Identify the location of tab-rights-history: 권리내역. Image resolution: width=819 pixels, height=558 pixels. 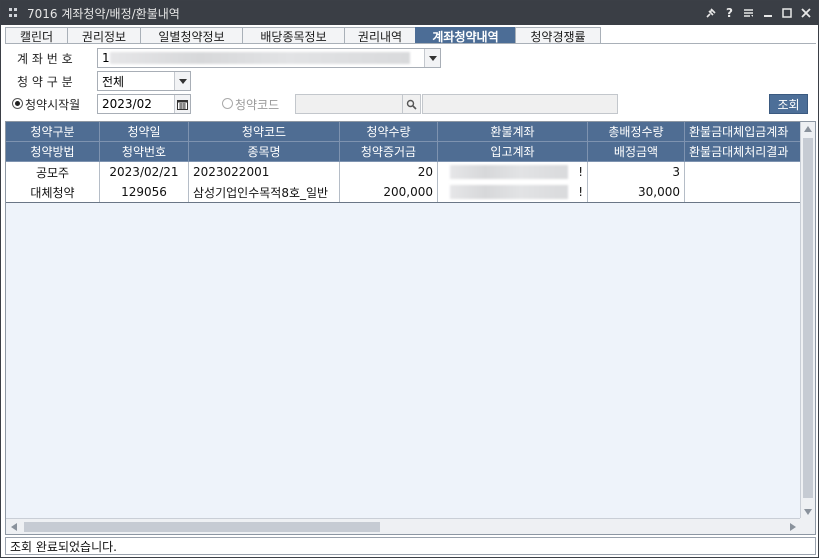
(380, 35).